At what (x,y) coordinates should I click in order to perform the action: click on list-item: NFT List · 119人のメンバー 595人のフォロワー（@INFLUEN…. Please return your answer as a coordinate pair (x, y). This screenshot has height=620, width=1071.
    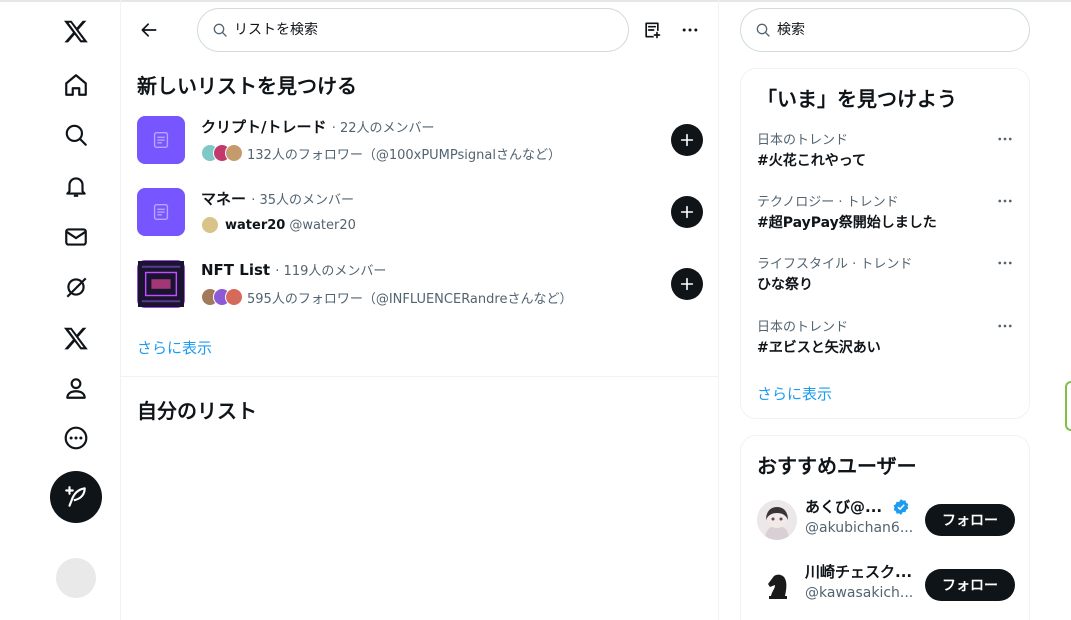
    Looking at the image, I should click on (420, 291).